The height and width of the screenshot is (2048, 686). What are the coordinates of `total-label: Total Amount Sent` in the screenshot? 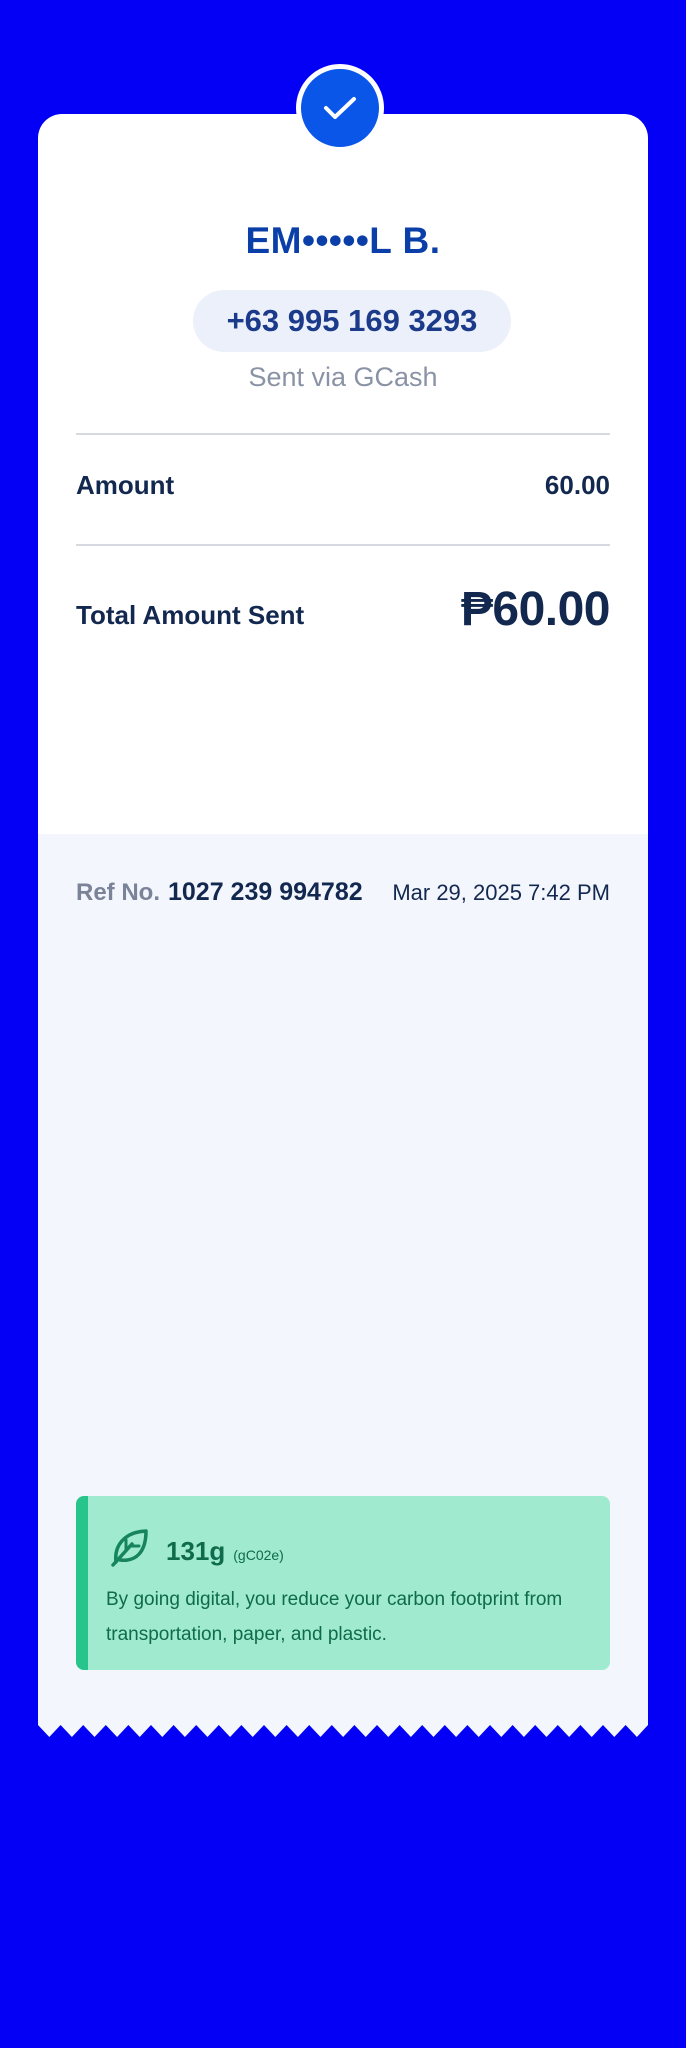 It's located at (190, 615).